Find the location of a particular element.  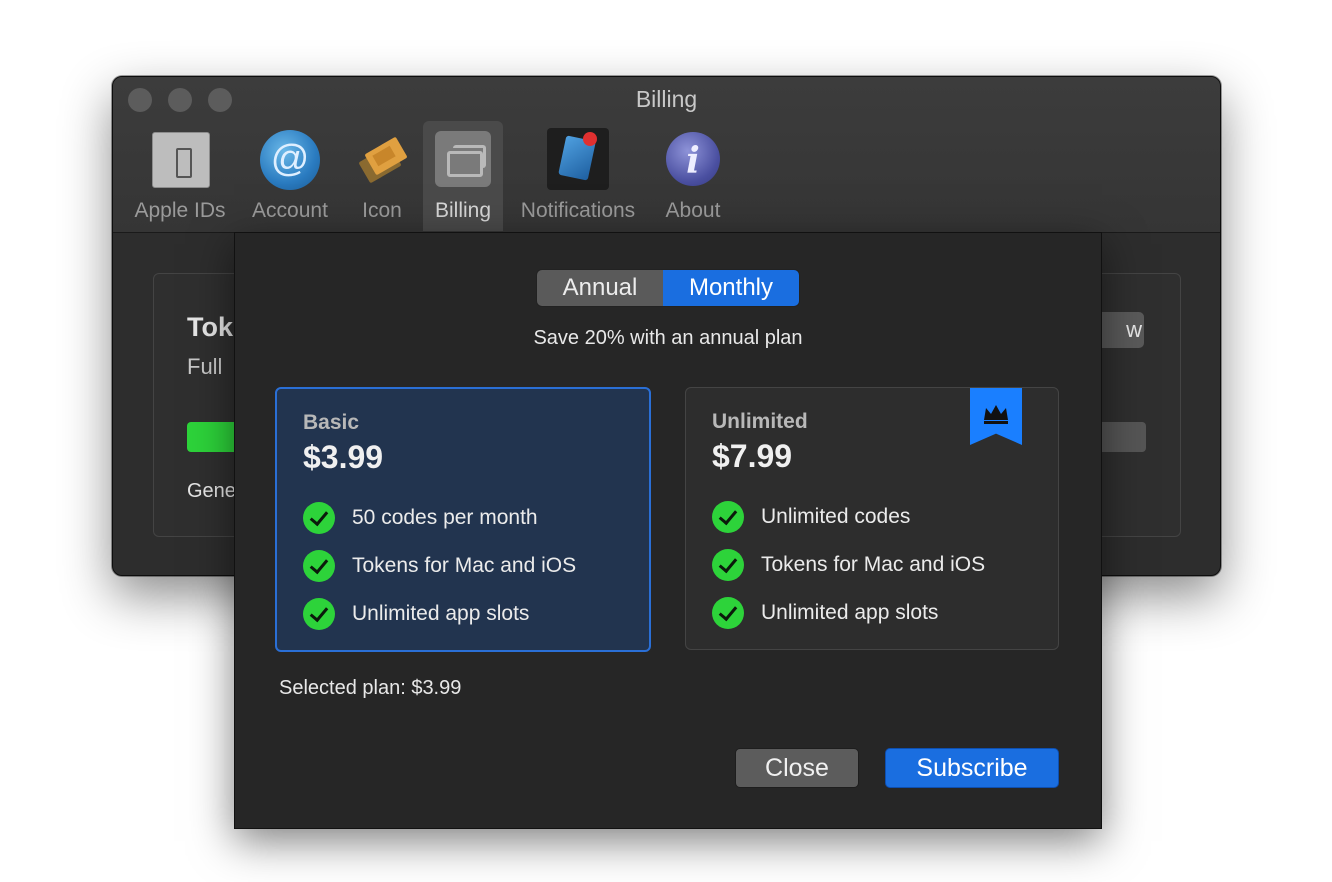

premium-ribbon is located at coordinates (996, 416).